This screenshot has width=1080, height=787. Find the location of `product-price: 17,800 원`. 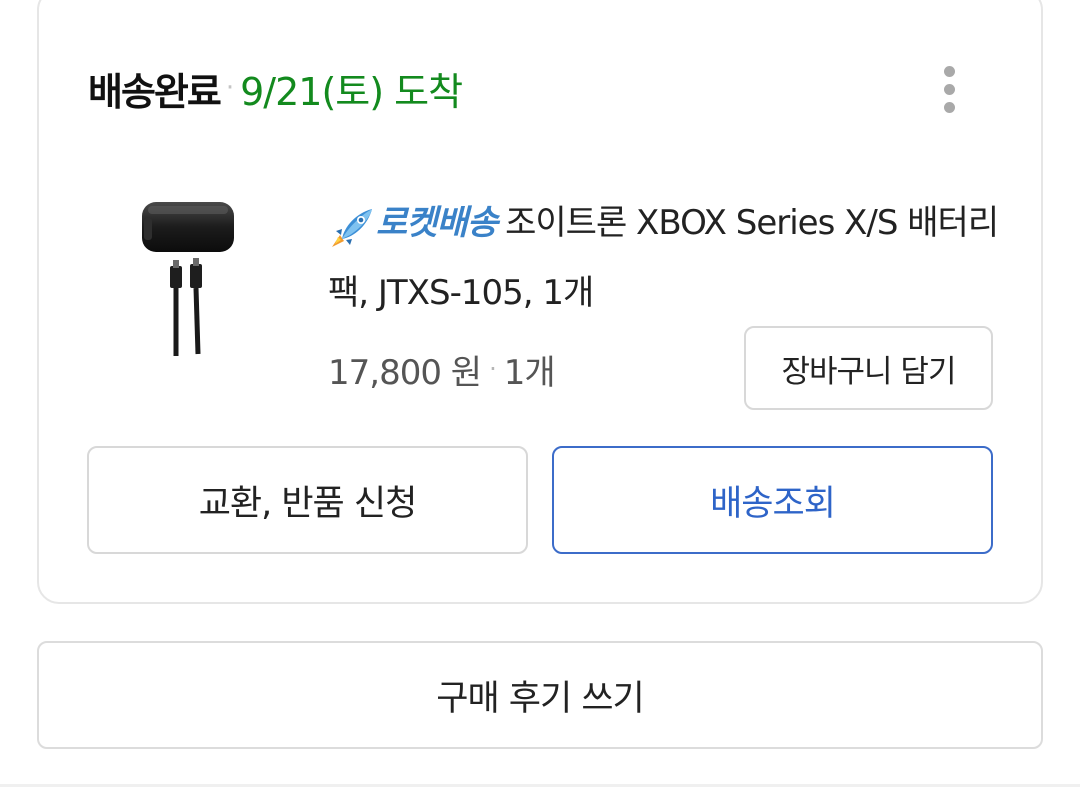

product-price: 17,800 원 is located at coordinates (405, 372).